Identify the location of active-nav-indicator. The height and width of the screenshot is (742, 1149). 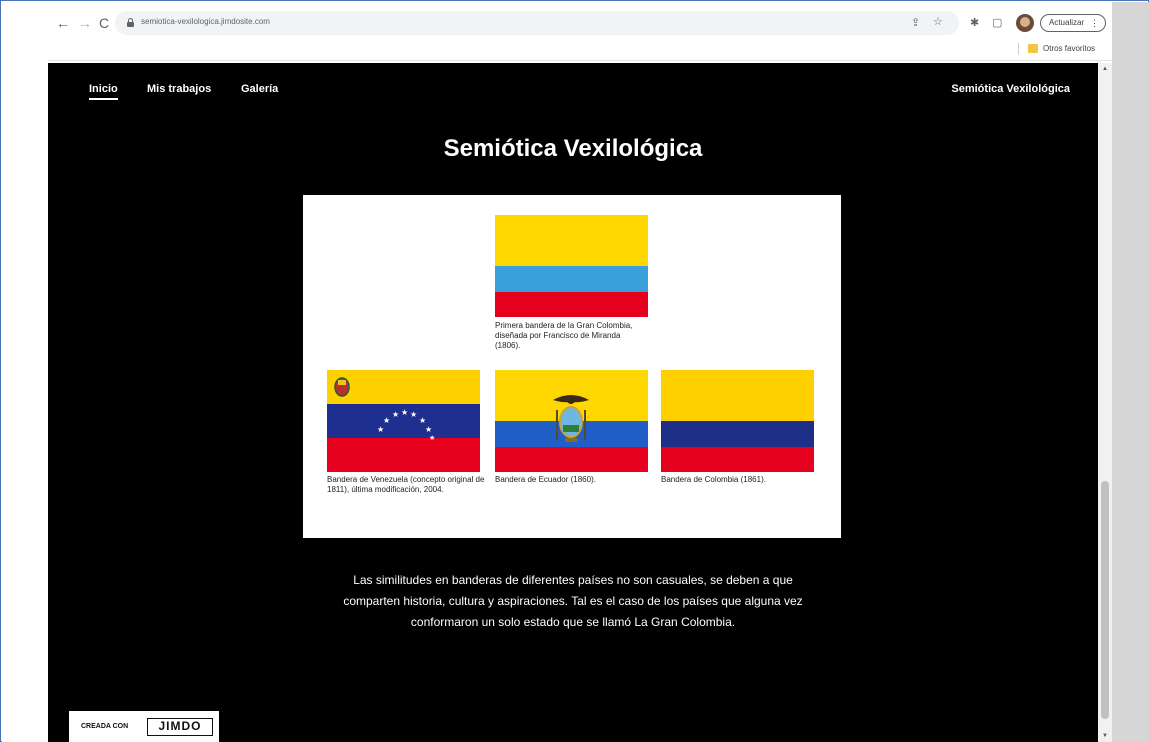
(103, 99).